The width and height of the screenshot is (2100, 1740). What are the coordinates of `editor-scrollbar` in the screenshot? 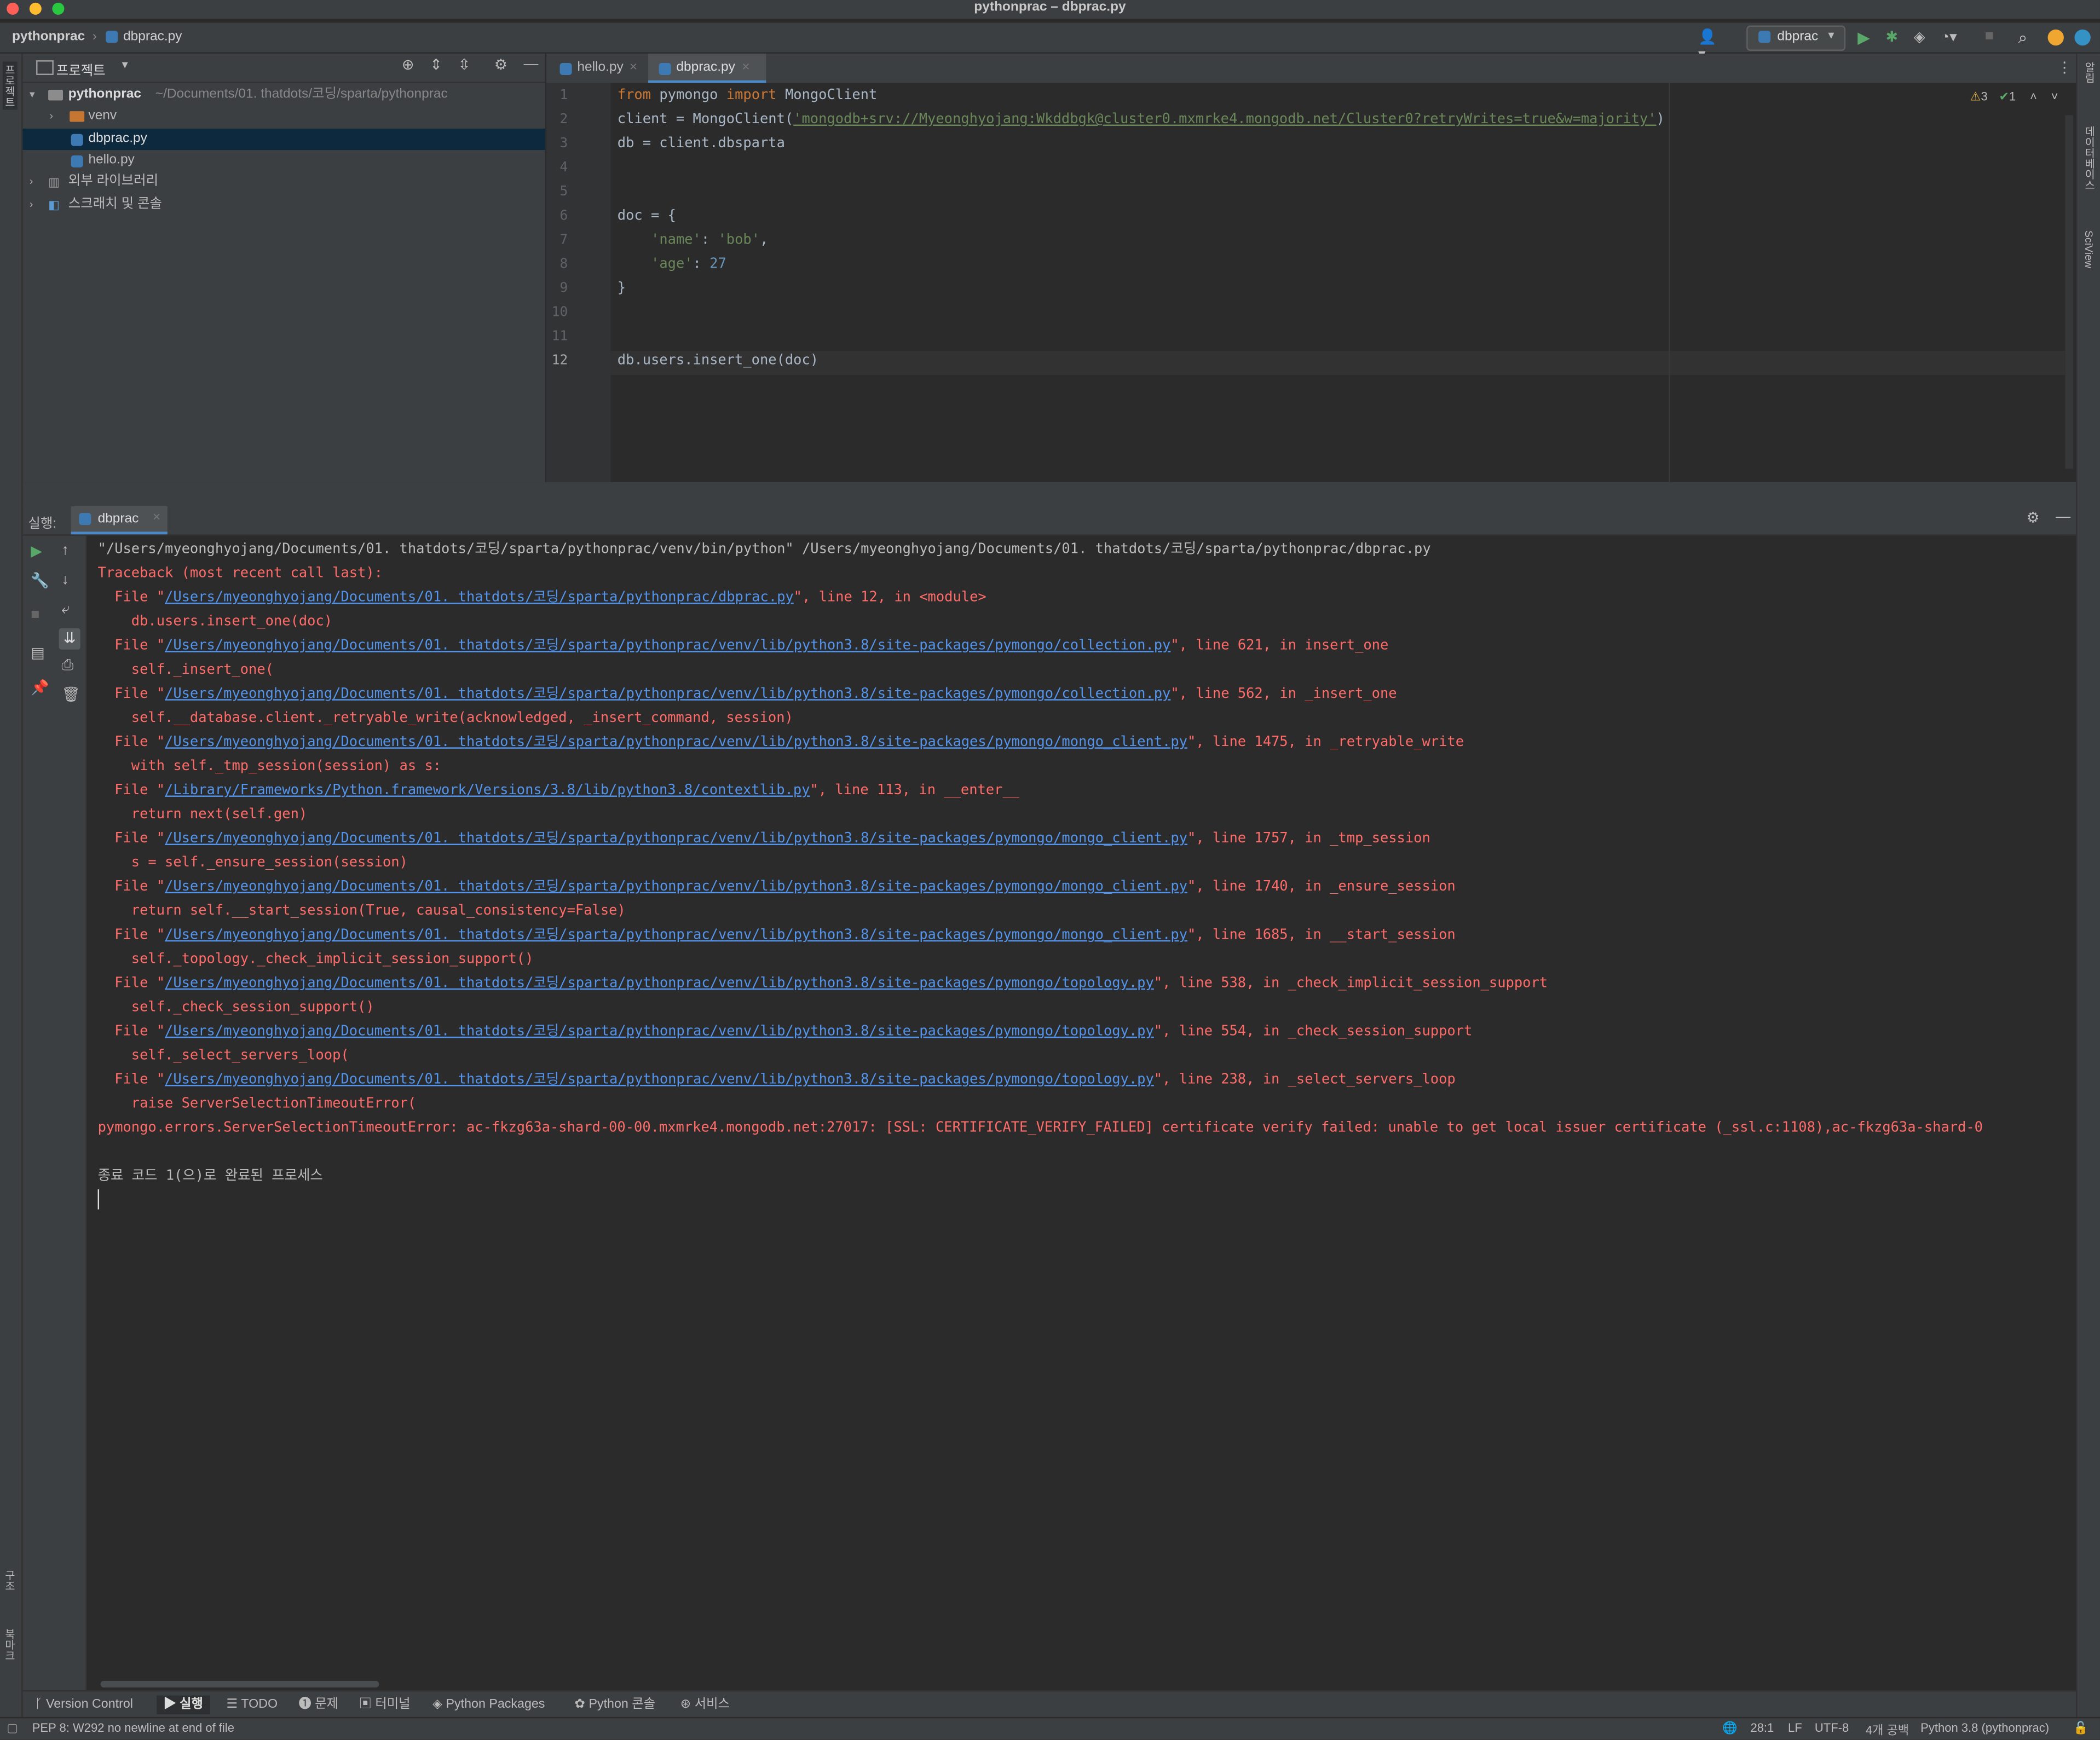 It's located at (2069, 292).